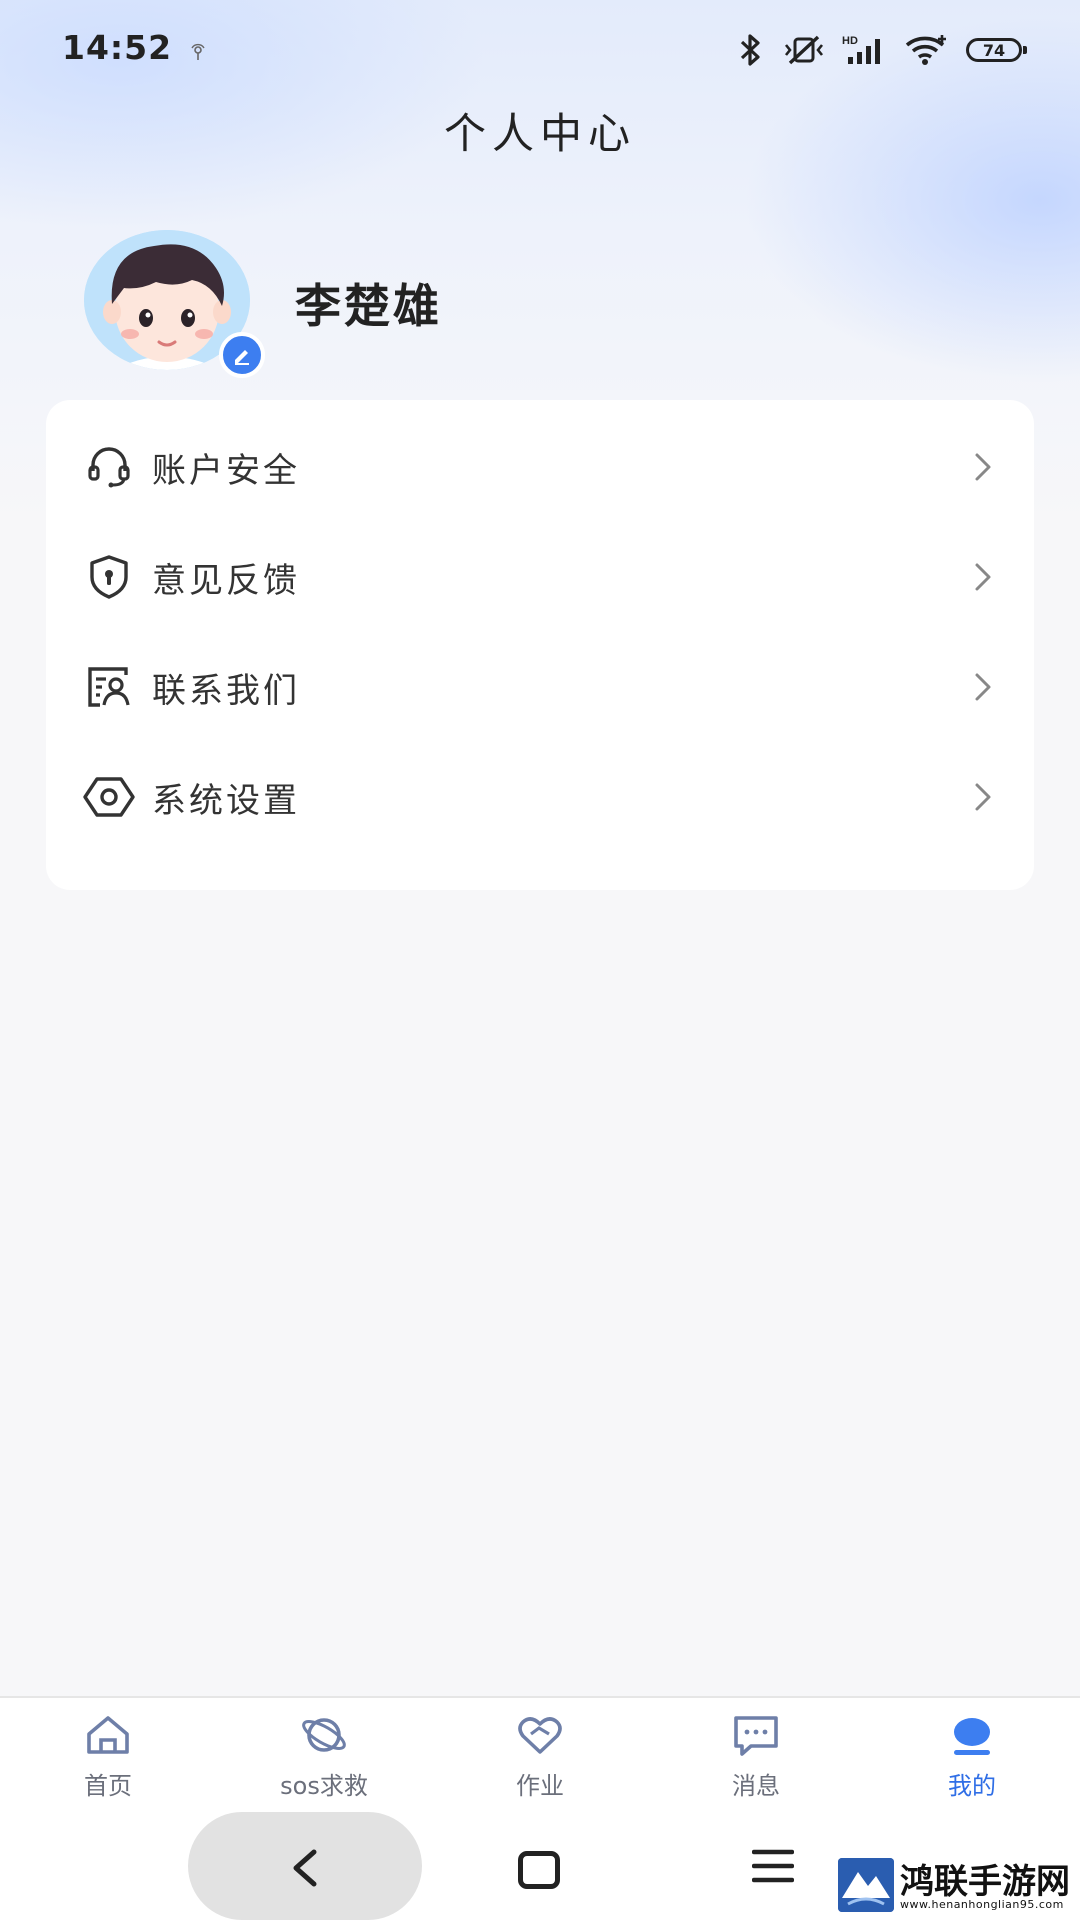 This screenshot has width=1080, height=1920. Describe the element at coordinates (985, 1882) in the screenshot. I see `watermark-title: 鸿联手游网` at that location.